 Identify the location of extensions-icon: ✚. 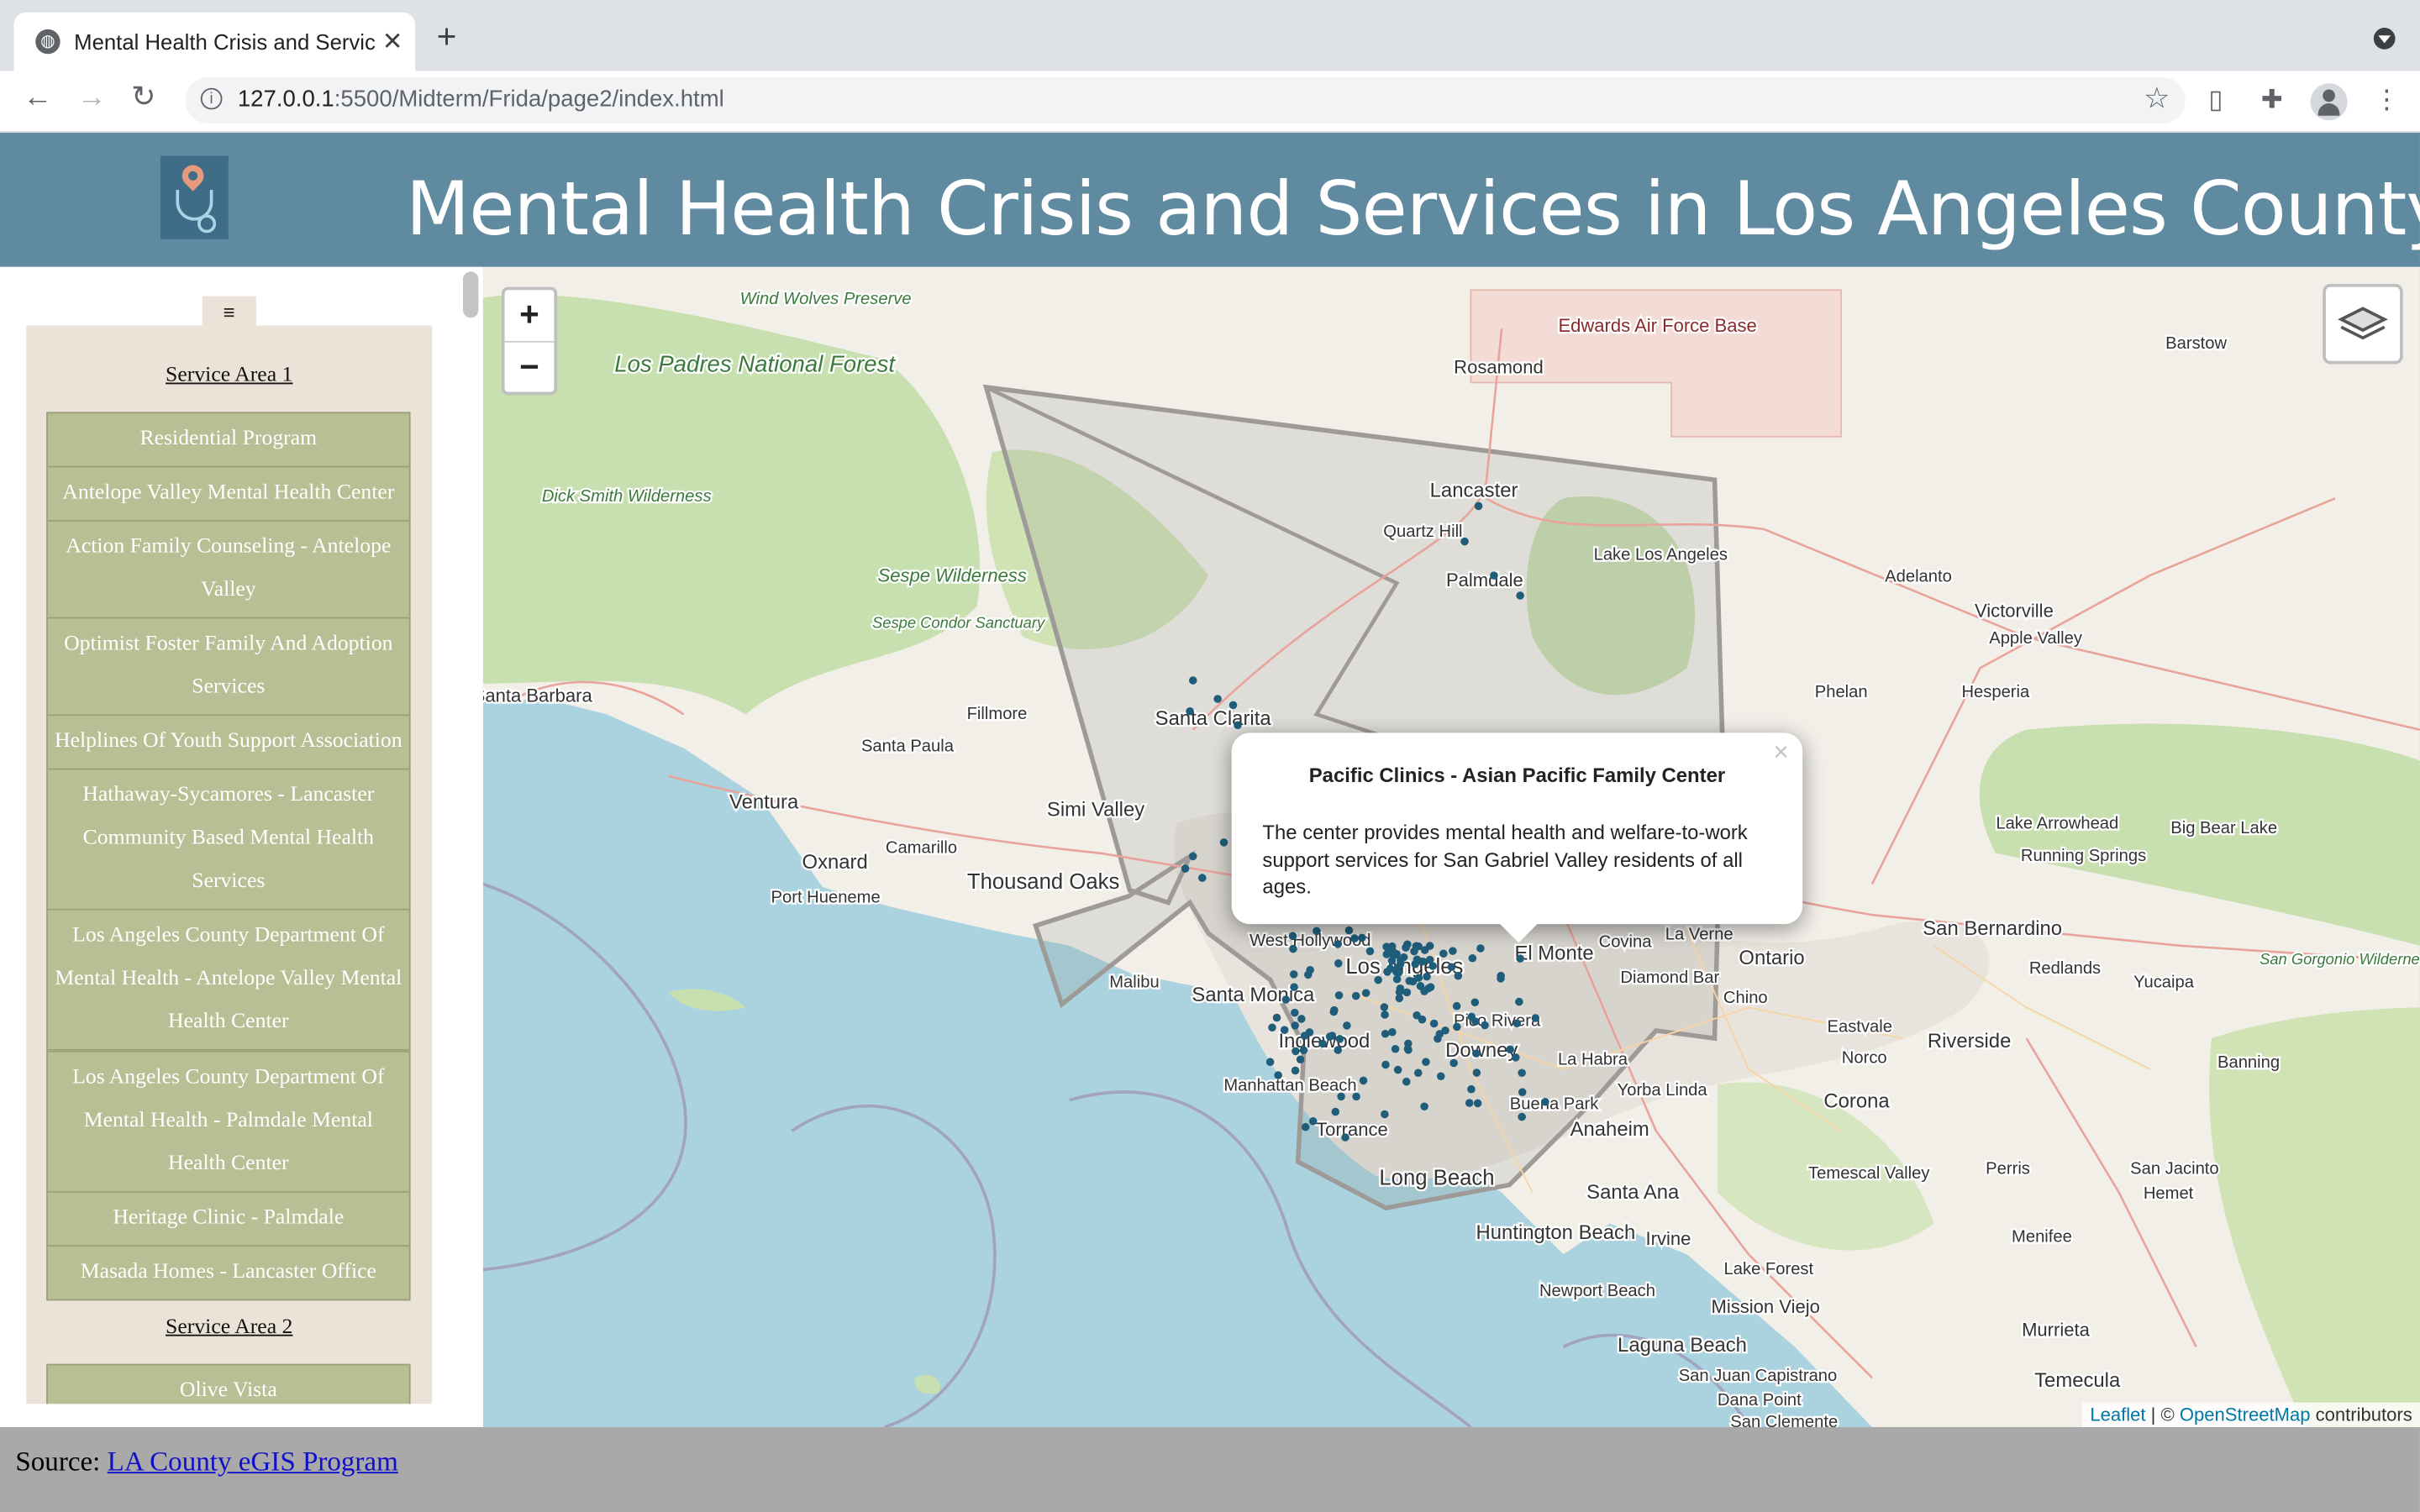
(2272, 100).